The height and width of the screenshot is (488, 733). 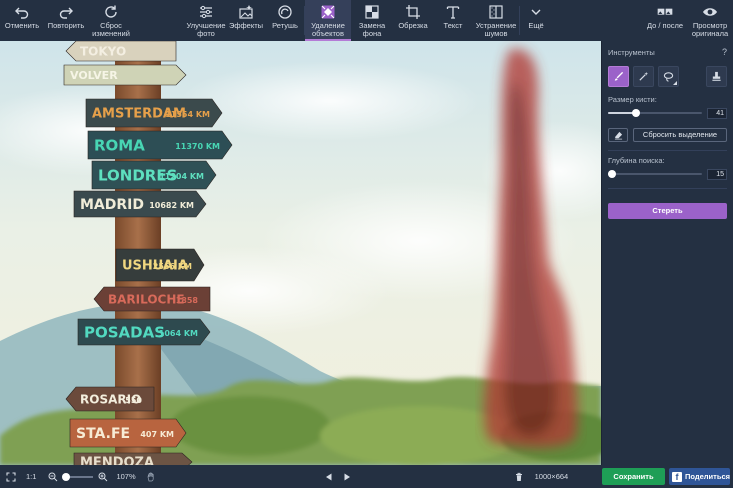 I want to click on sign-text: BARILOCHE, so click(x=146, y=299).